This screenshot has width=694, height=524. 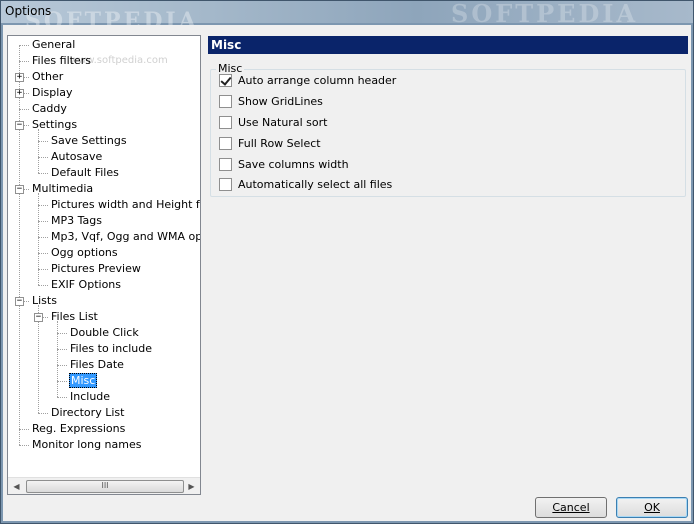 I want to click on tree-item-label: Files filters, so click(x=61, y=60).